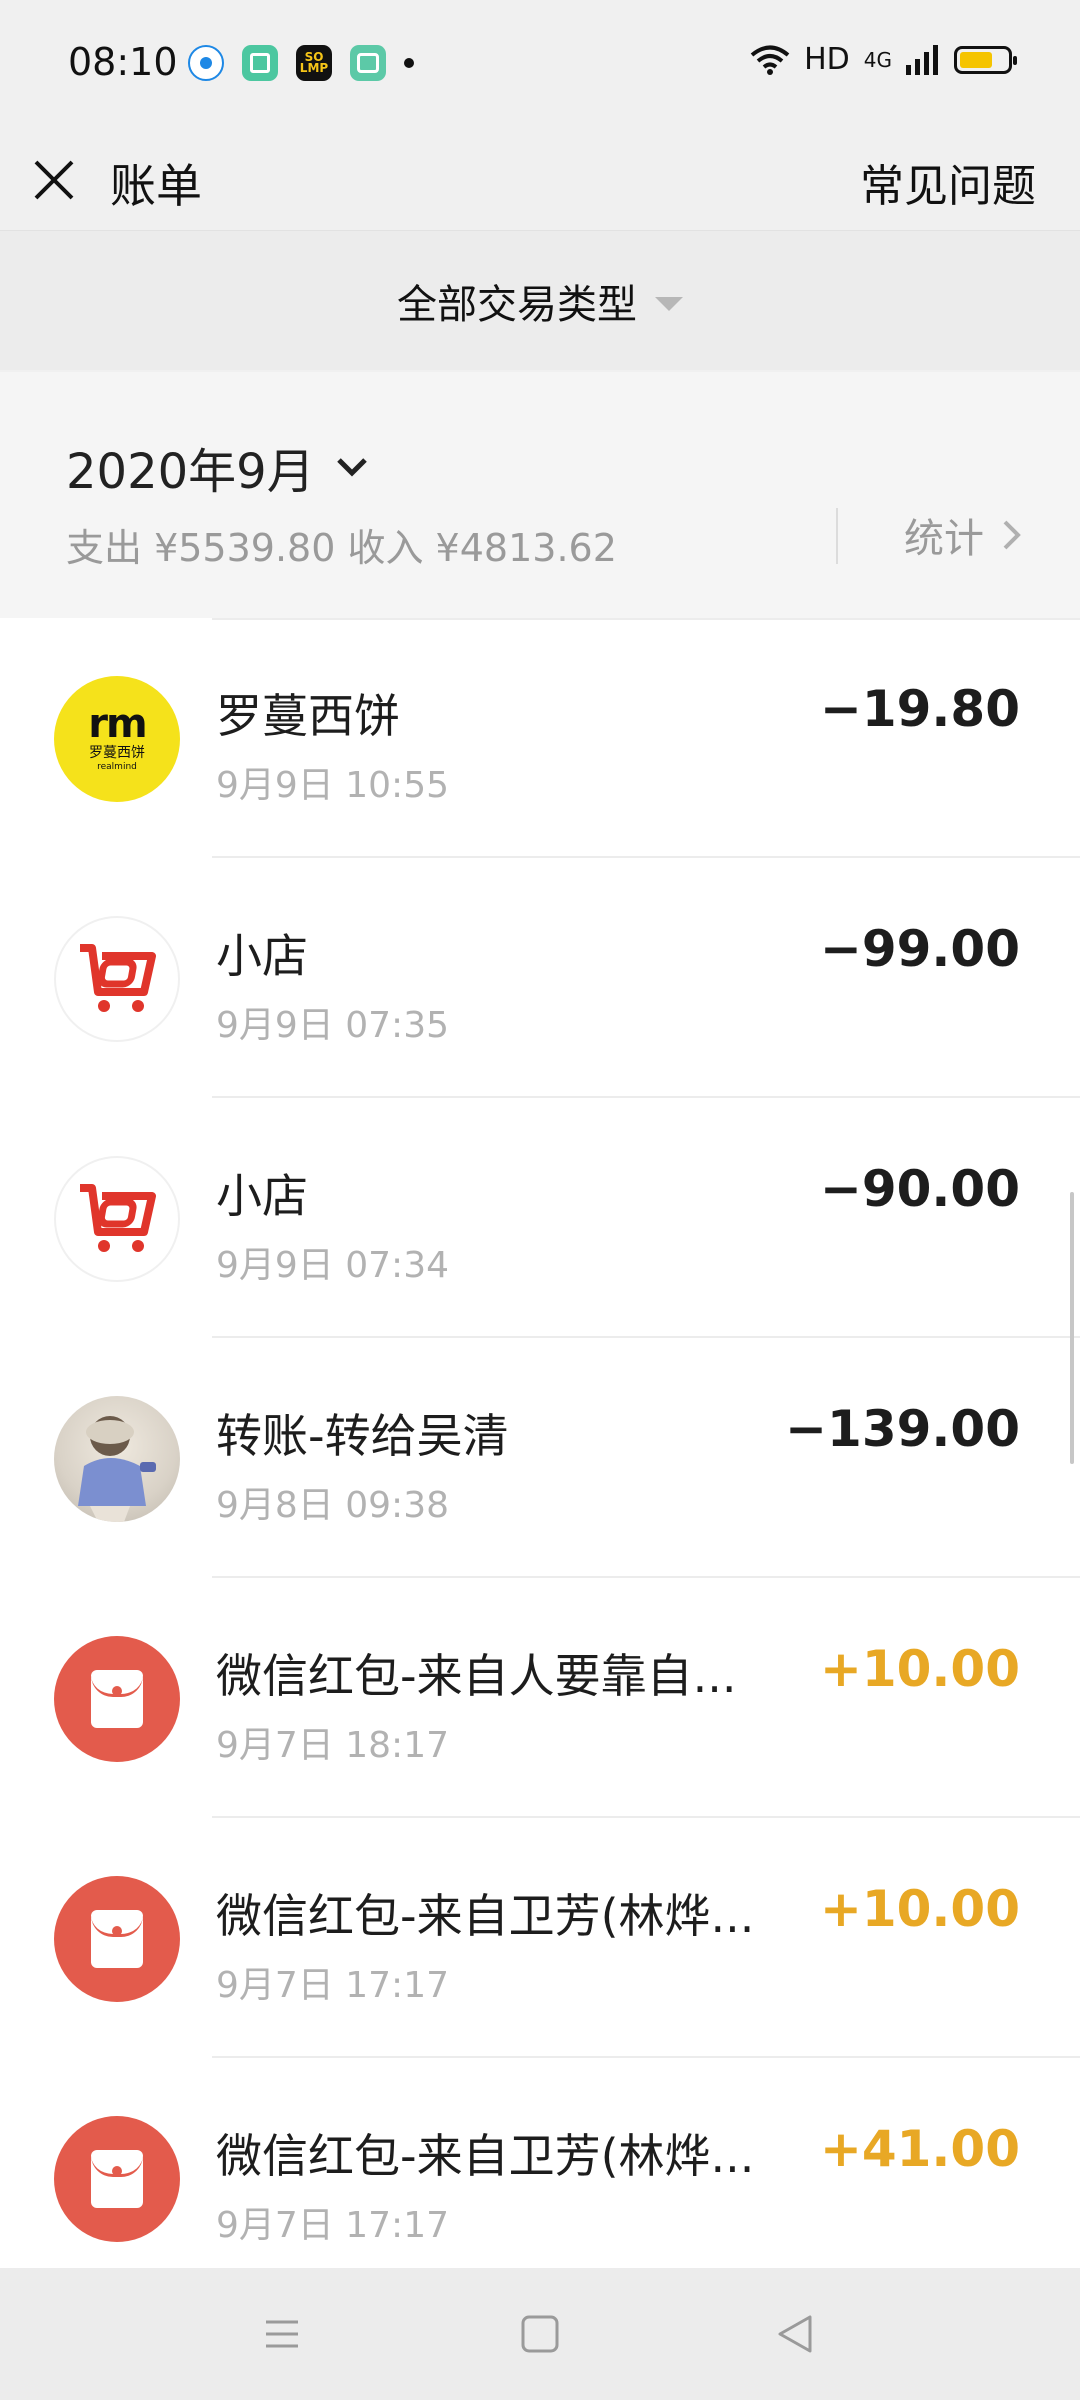 This screenshot has height=2400, width=1080. What do you see at coordinates (368, 63) in the screenshot?
I see `chat-app-icon` at bounding box center [368, 63].